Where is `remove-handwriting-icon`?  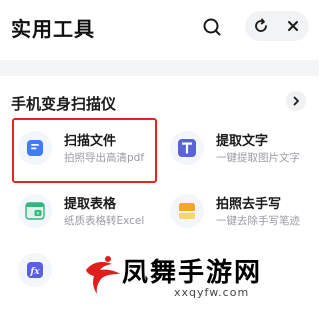
remove-handwriting-icon is located at coordinates (187, 211).